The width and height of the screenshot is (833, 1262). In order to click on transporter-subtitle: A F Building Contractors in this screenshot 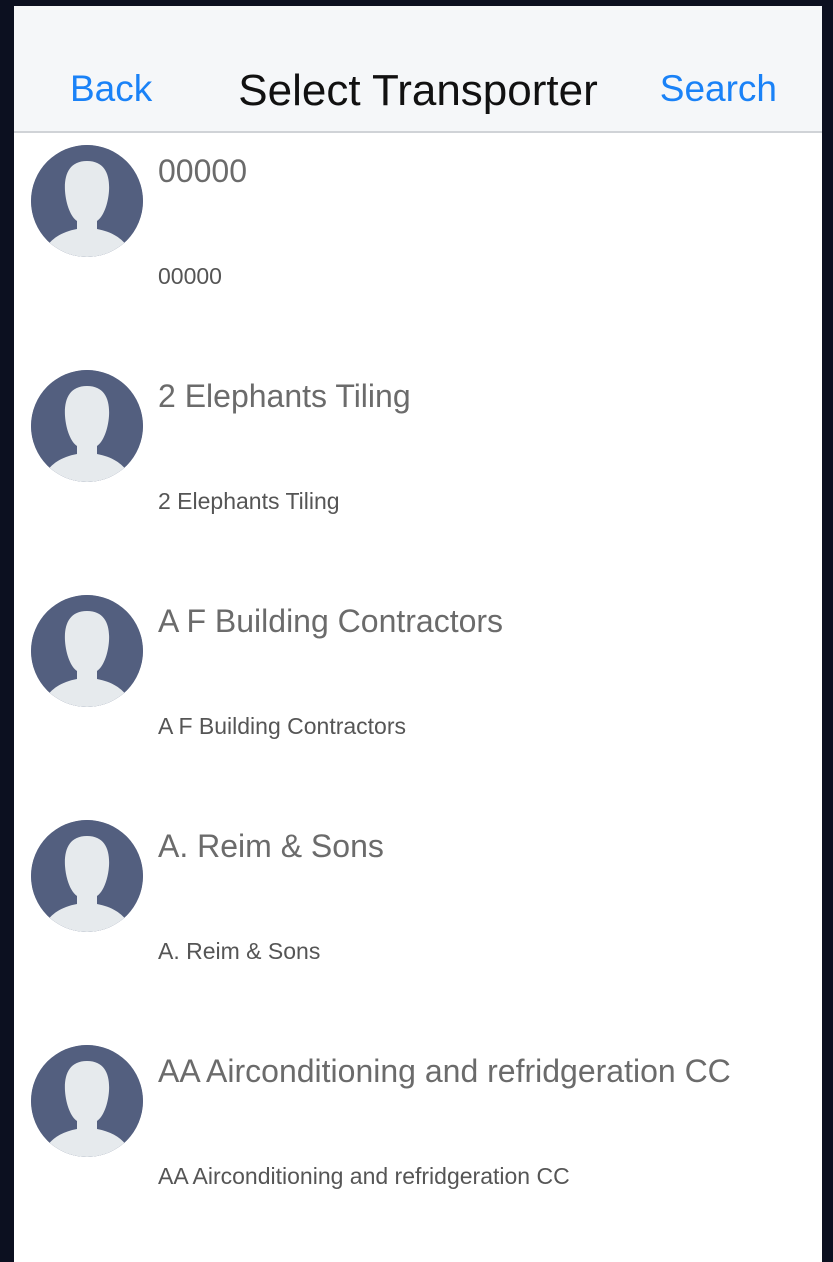, I will do `click(282, 726)`.